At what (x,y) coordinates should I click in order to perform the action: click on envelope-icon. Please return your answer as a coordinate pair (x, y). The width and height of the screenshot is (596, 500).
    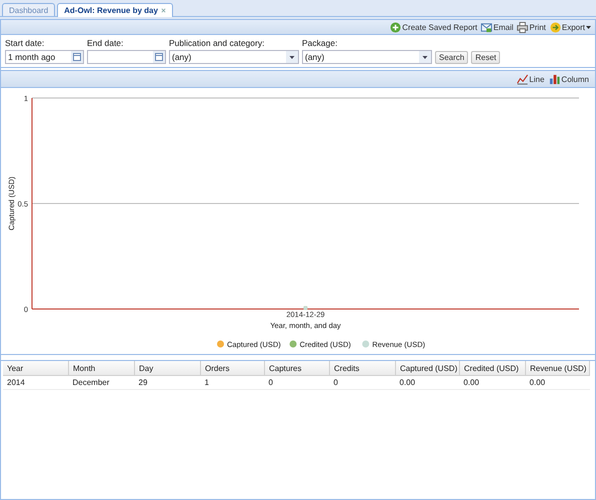
    Looking at the image, I should click on (486, 27).